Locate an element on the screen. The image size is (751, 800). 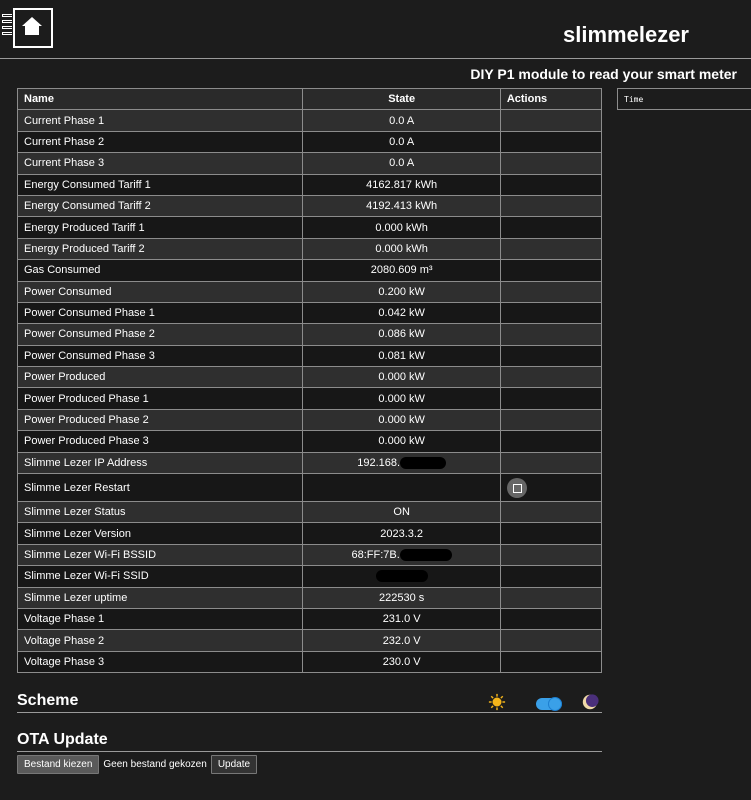
table-row: Current Phase 1 0.0 A is located at coordinates (309, 120).